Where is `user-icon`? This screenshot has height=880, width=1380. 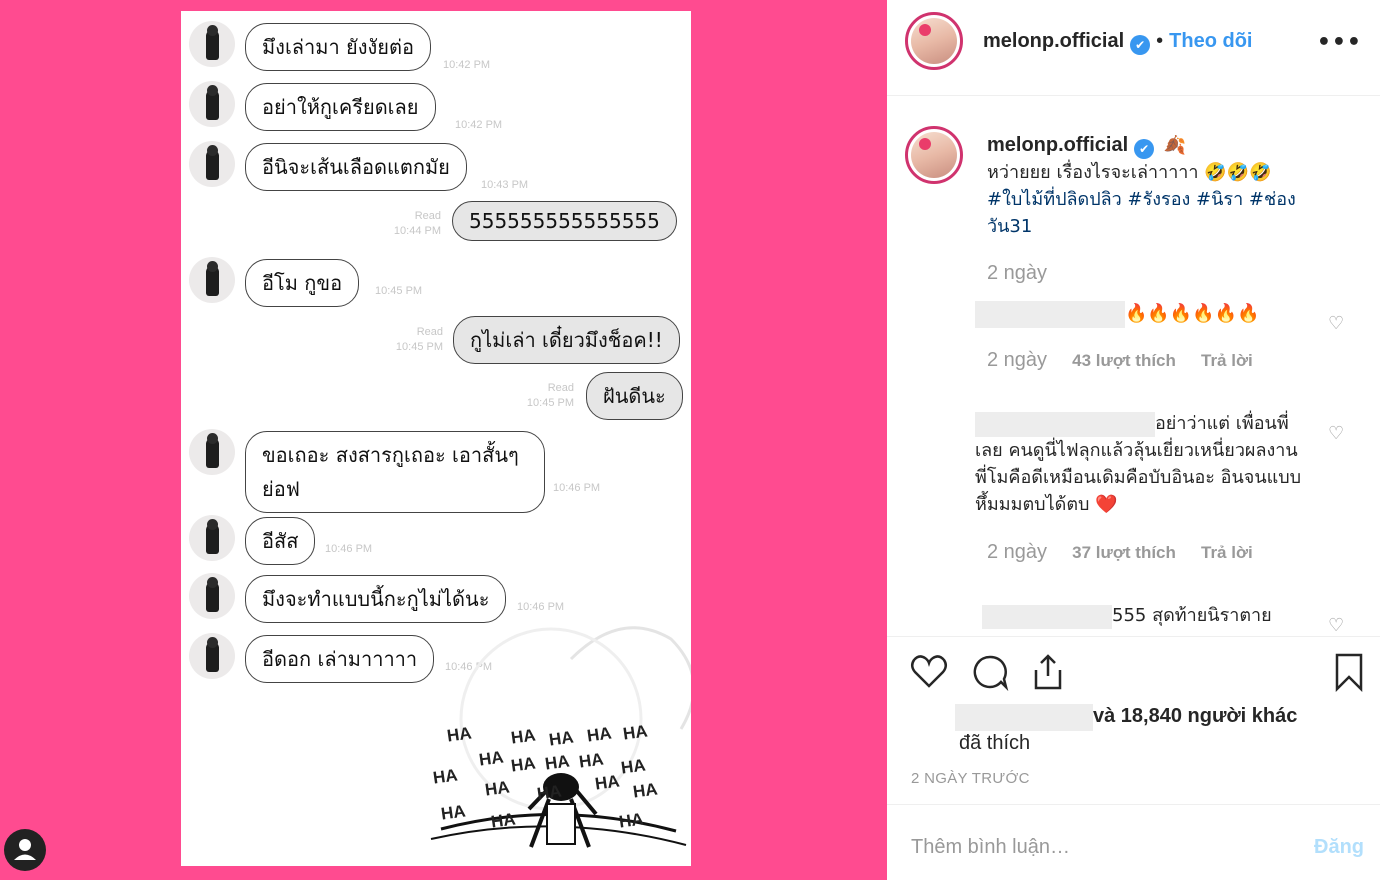 user-icon is located at coordinates (25, 849).